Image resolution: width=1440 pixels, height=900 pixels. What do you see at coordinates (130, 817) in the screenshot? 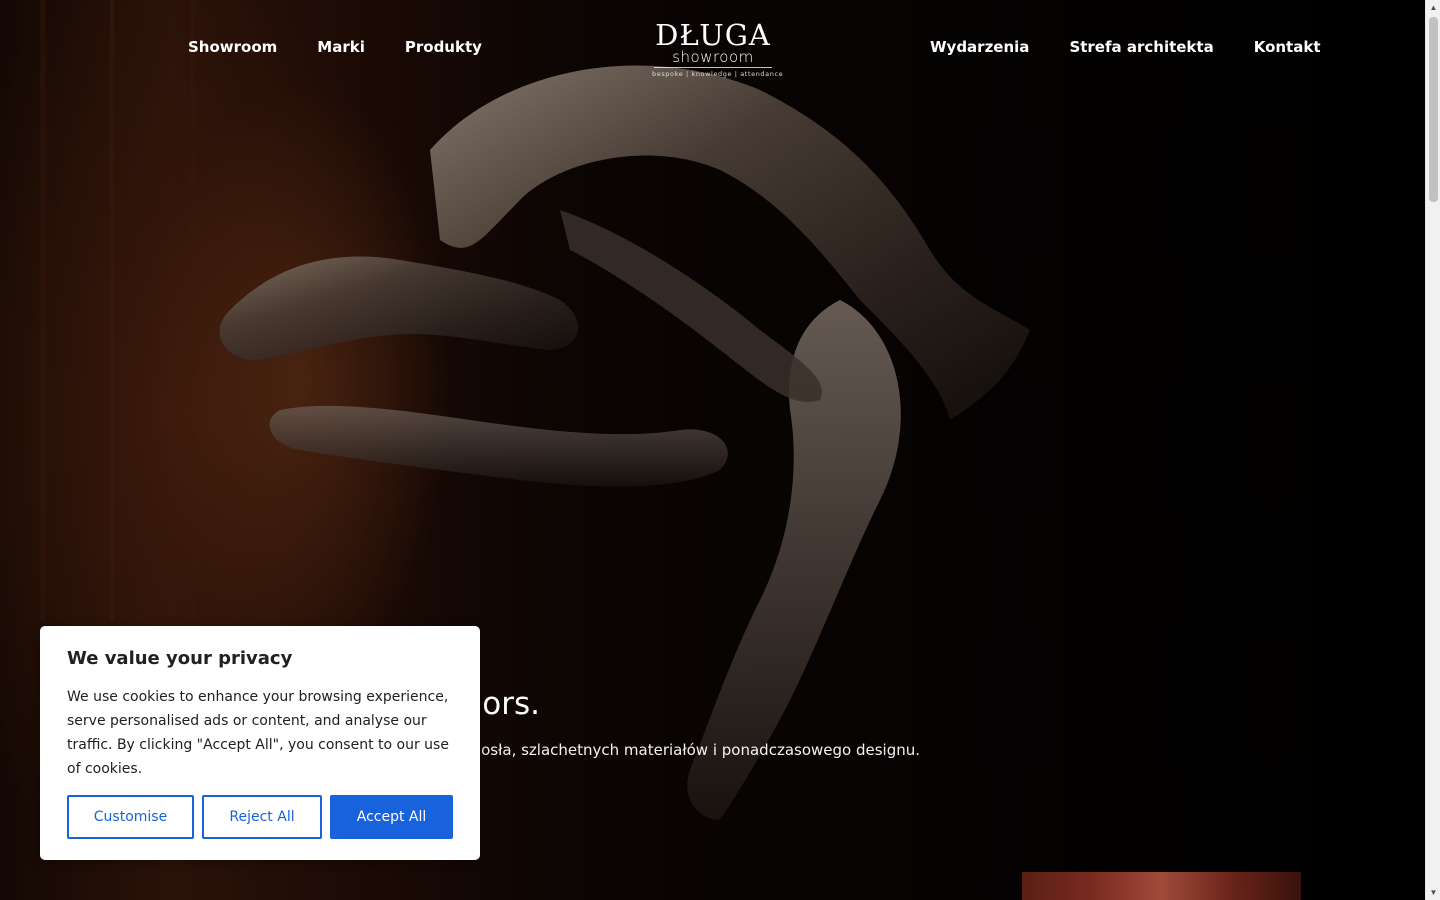
I see `customise-button: Customise` at bounding box center [130, 817].